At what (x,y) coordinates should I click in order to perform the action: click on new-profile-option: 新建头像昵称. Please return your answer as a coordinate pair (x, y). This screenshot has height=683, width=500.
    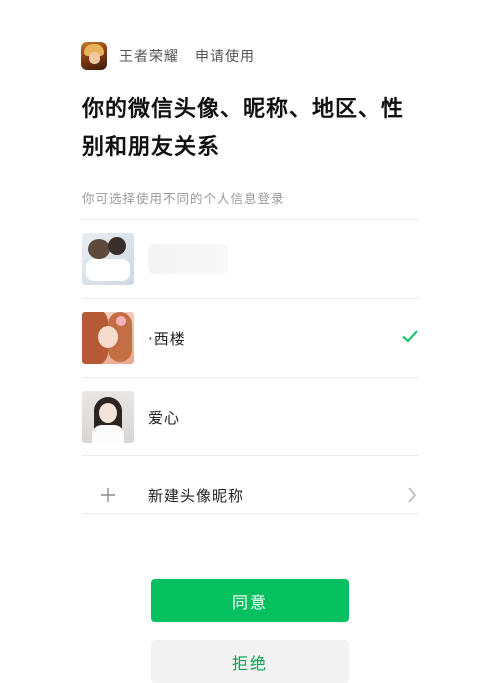
    Looking at the image, I should click on (250, 495).